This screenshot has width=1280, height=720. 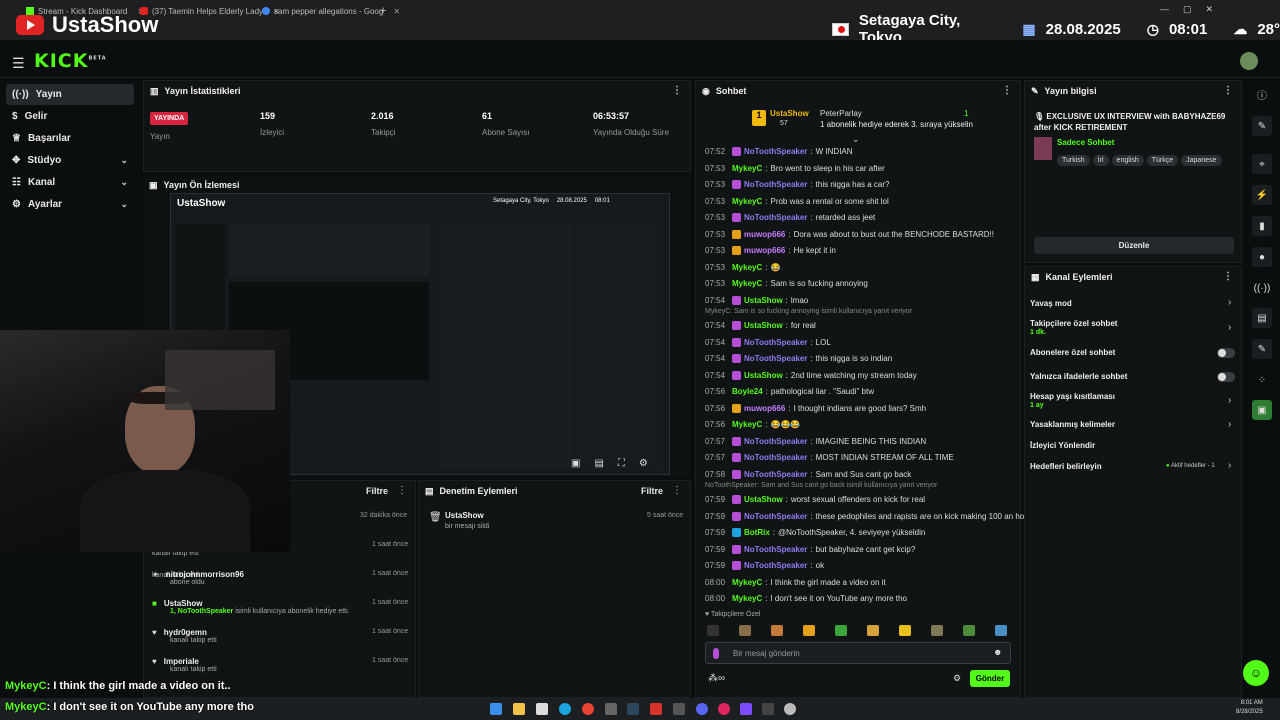 What do you see at coordinates (1072, 396) in the screenshot?
I see `action-account-age: Hesap yaşı kısıtlaması` at bounding box center [1072, 396].